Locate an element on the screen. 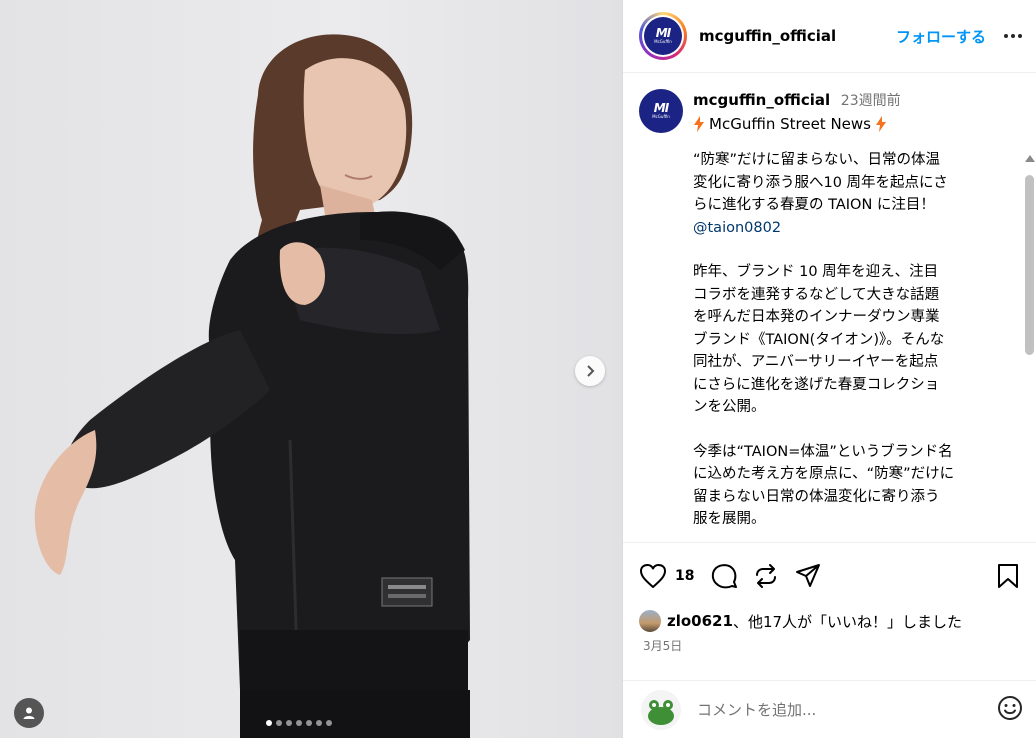 This screenshot has height=738, width=1036. header-username: mcguffin_official is located at coordinates (767, 36).